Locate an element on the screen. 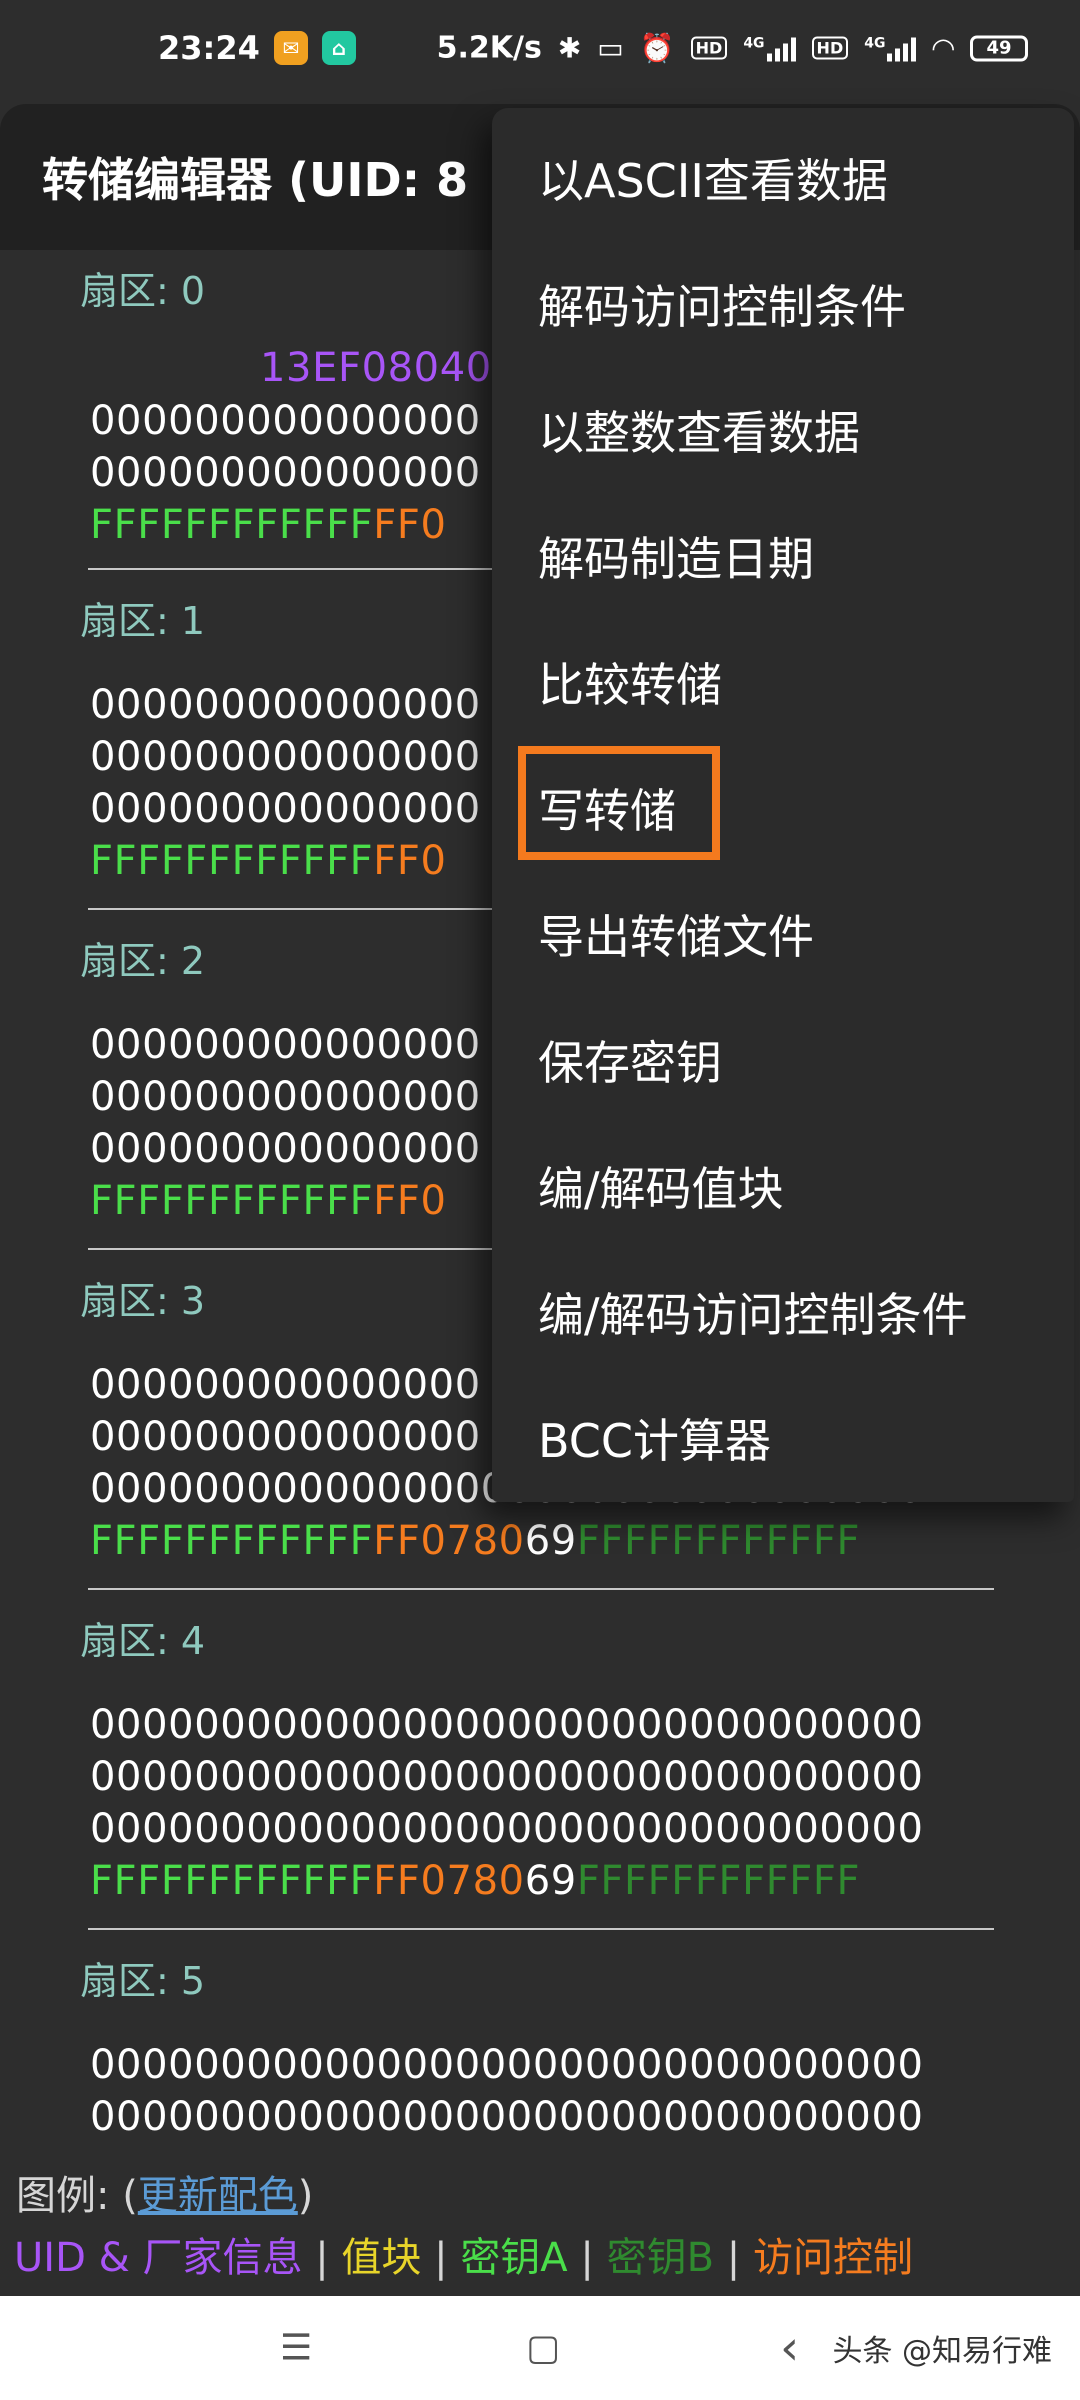 The width and height of the screenshot is (1080, 2400). menu-item-compare-dumps: 比较转储 is located at coordinates (630, 682).